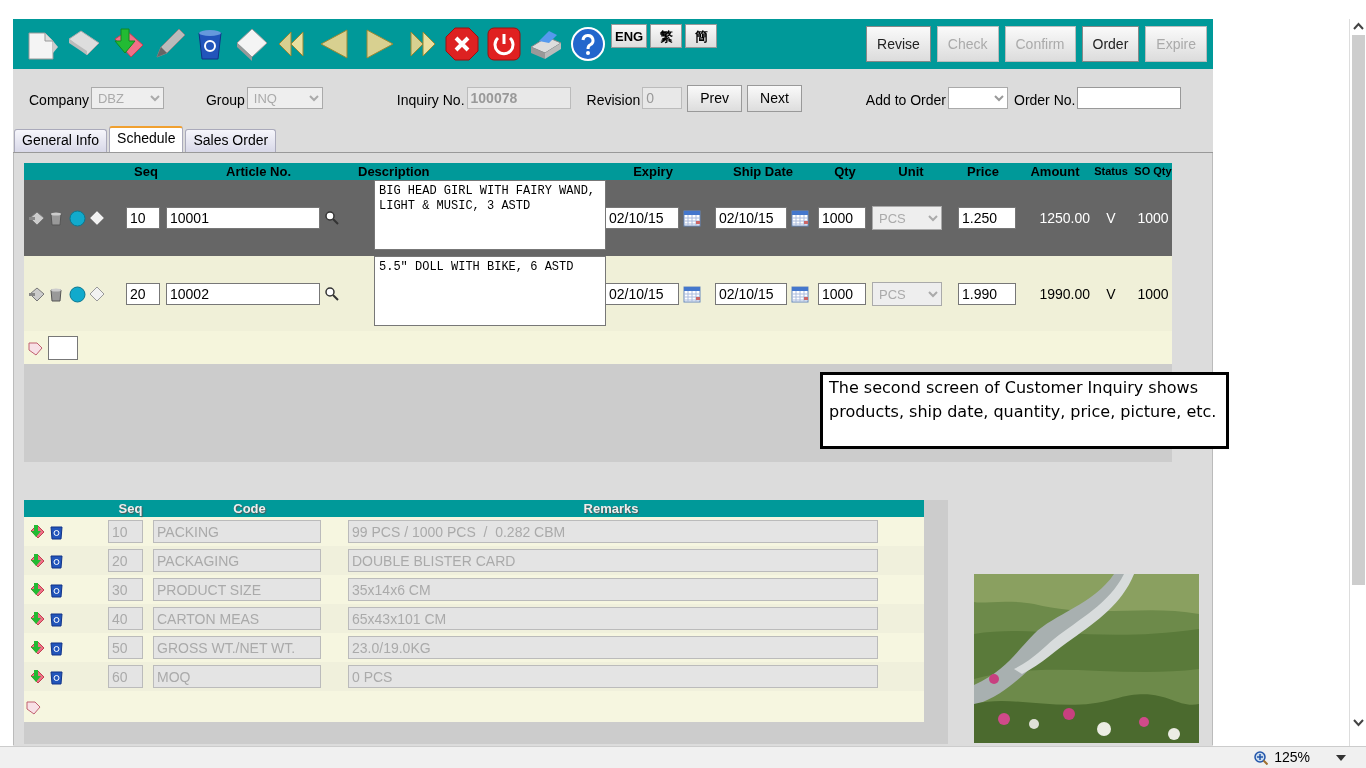 This screenshot has height=768, width=1366. Describe the element at coordinates (243, 294) in the screenshot. I see `article-number-field: 10002` at that location.